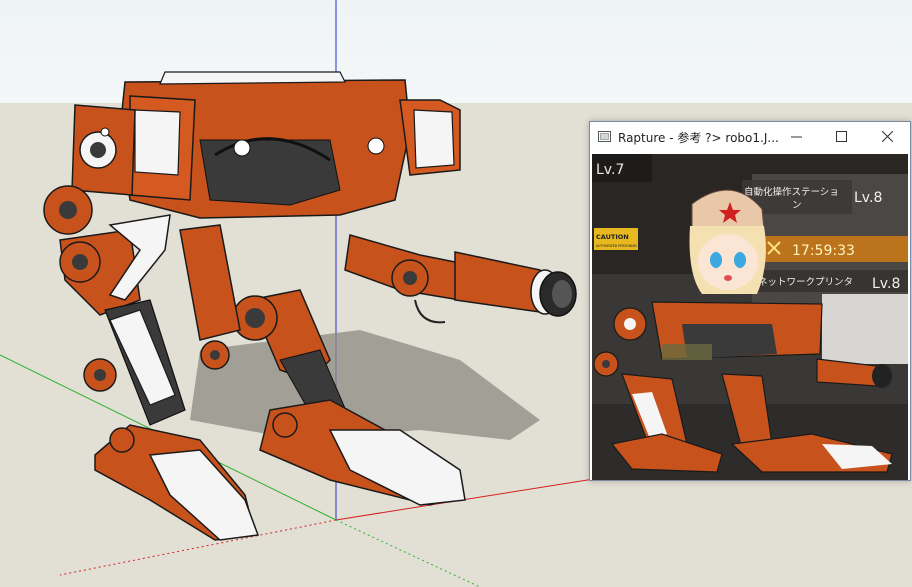  I want to click on caution-subtext: AUTHORIZED PERSONNEL, so click(617, 246).